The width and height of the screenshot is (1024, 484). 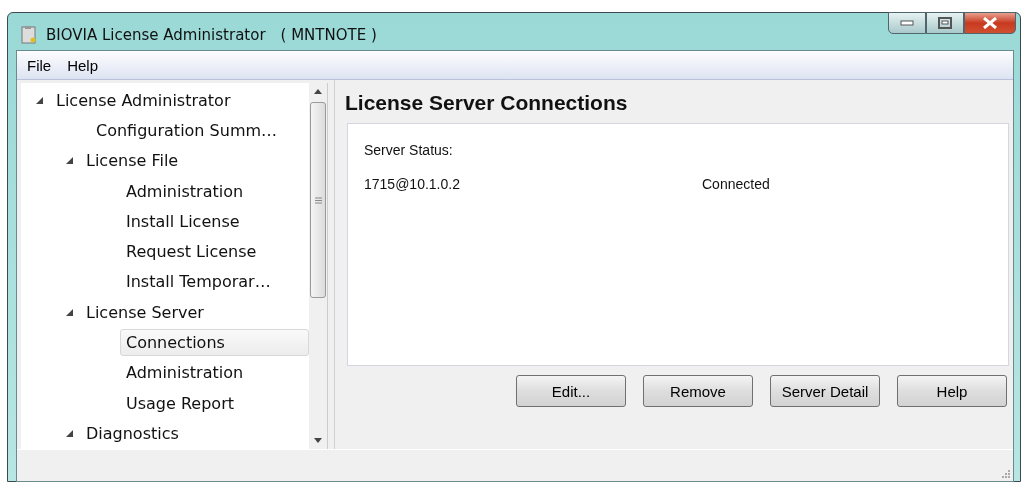 What do you see at coordinates (132, 433) in the screenshot?
I see `tree-item: Diagnostics` at bounding box center [132, 433].